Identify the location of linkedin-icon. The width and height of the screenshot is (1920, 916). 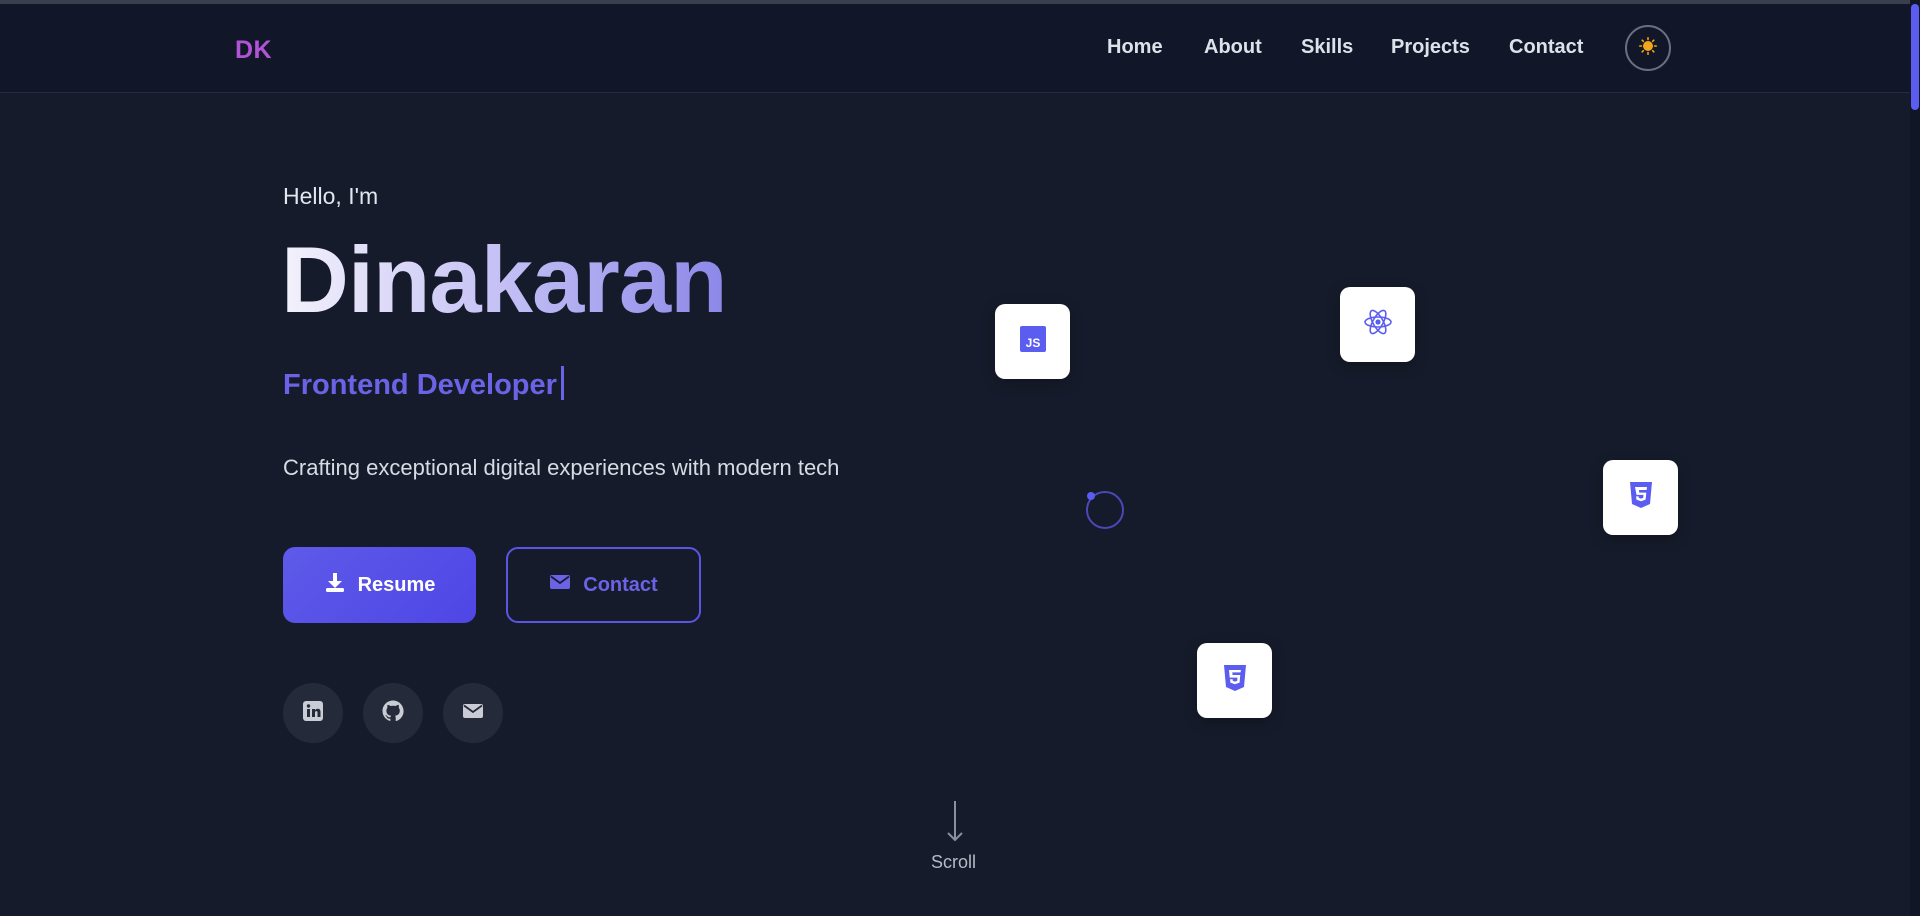
(313, 713).